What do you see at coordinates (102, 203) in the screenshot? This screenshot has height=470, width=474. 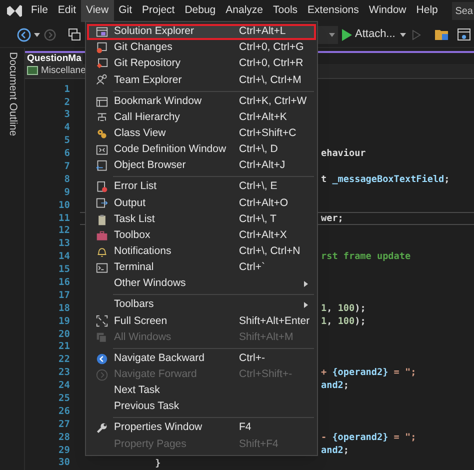 I see `output-icon` at bounding box center [102, 203].